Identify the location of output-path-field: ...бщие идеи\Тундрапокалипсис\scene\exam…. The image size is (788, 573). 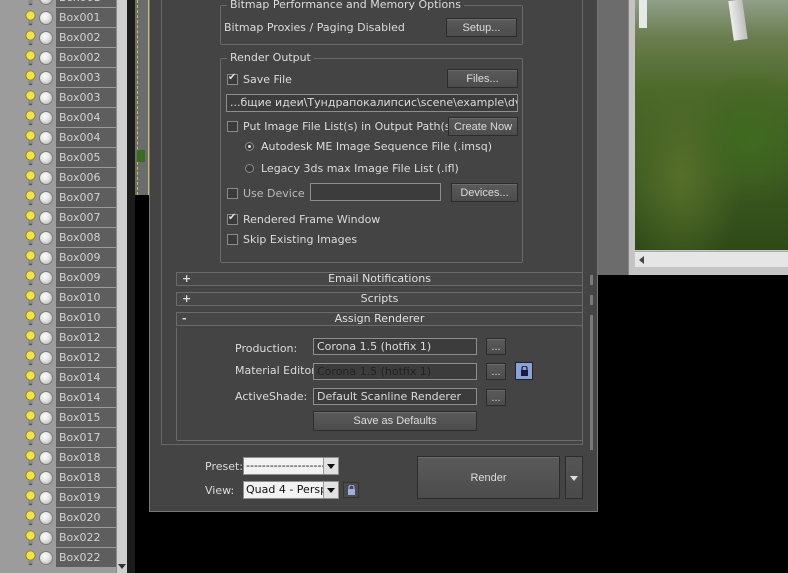
(372, 103).